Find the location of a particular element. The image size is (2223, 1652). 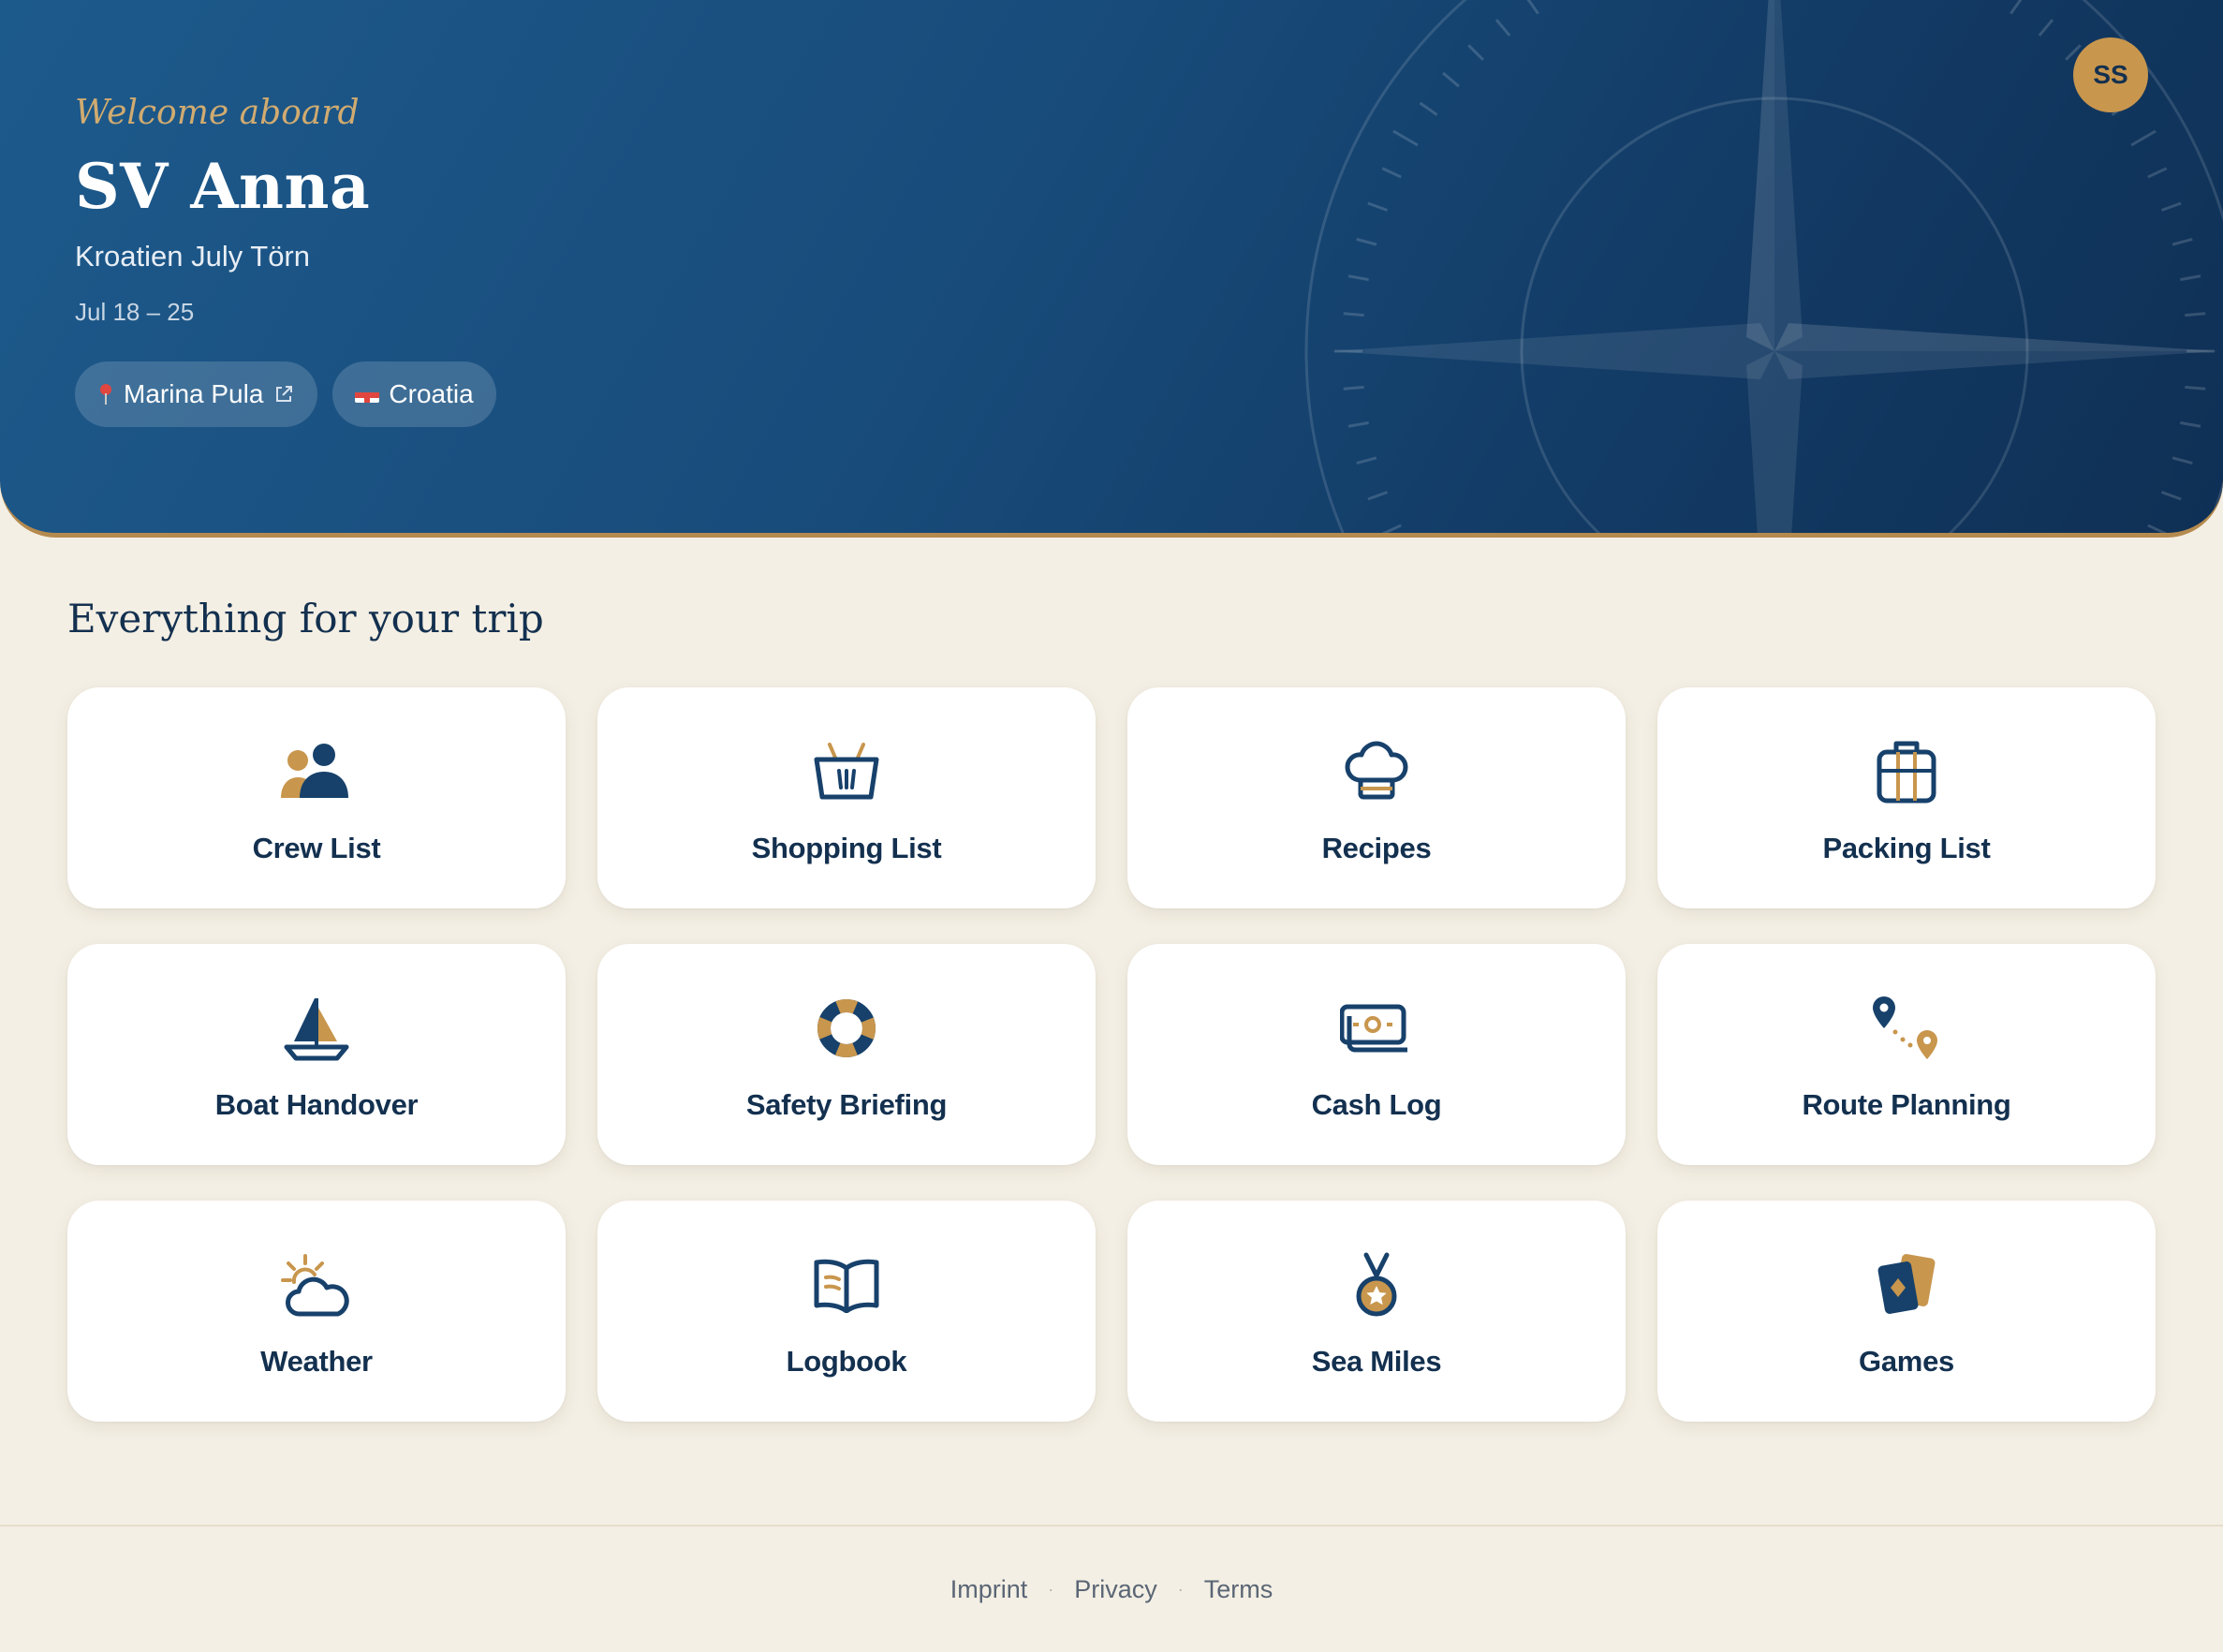

tile-safety-briefing: Safety Briefing is located at coordinates (847, 1055).